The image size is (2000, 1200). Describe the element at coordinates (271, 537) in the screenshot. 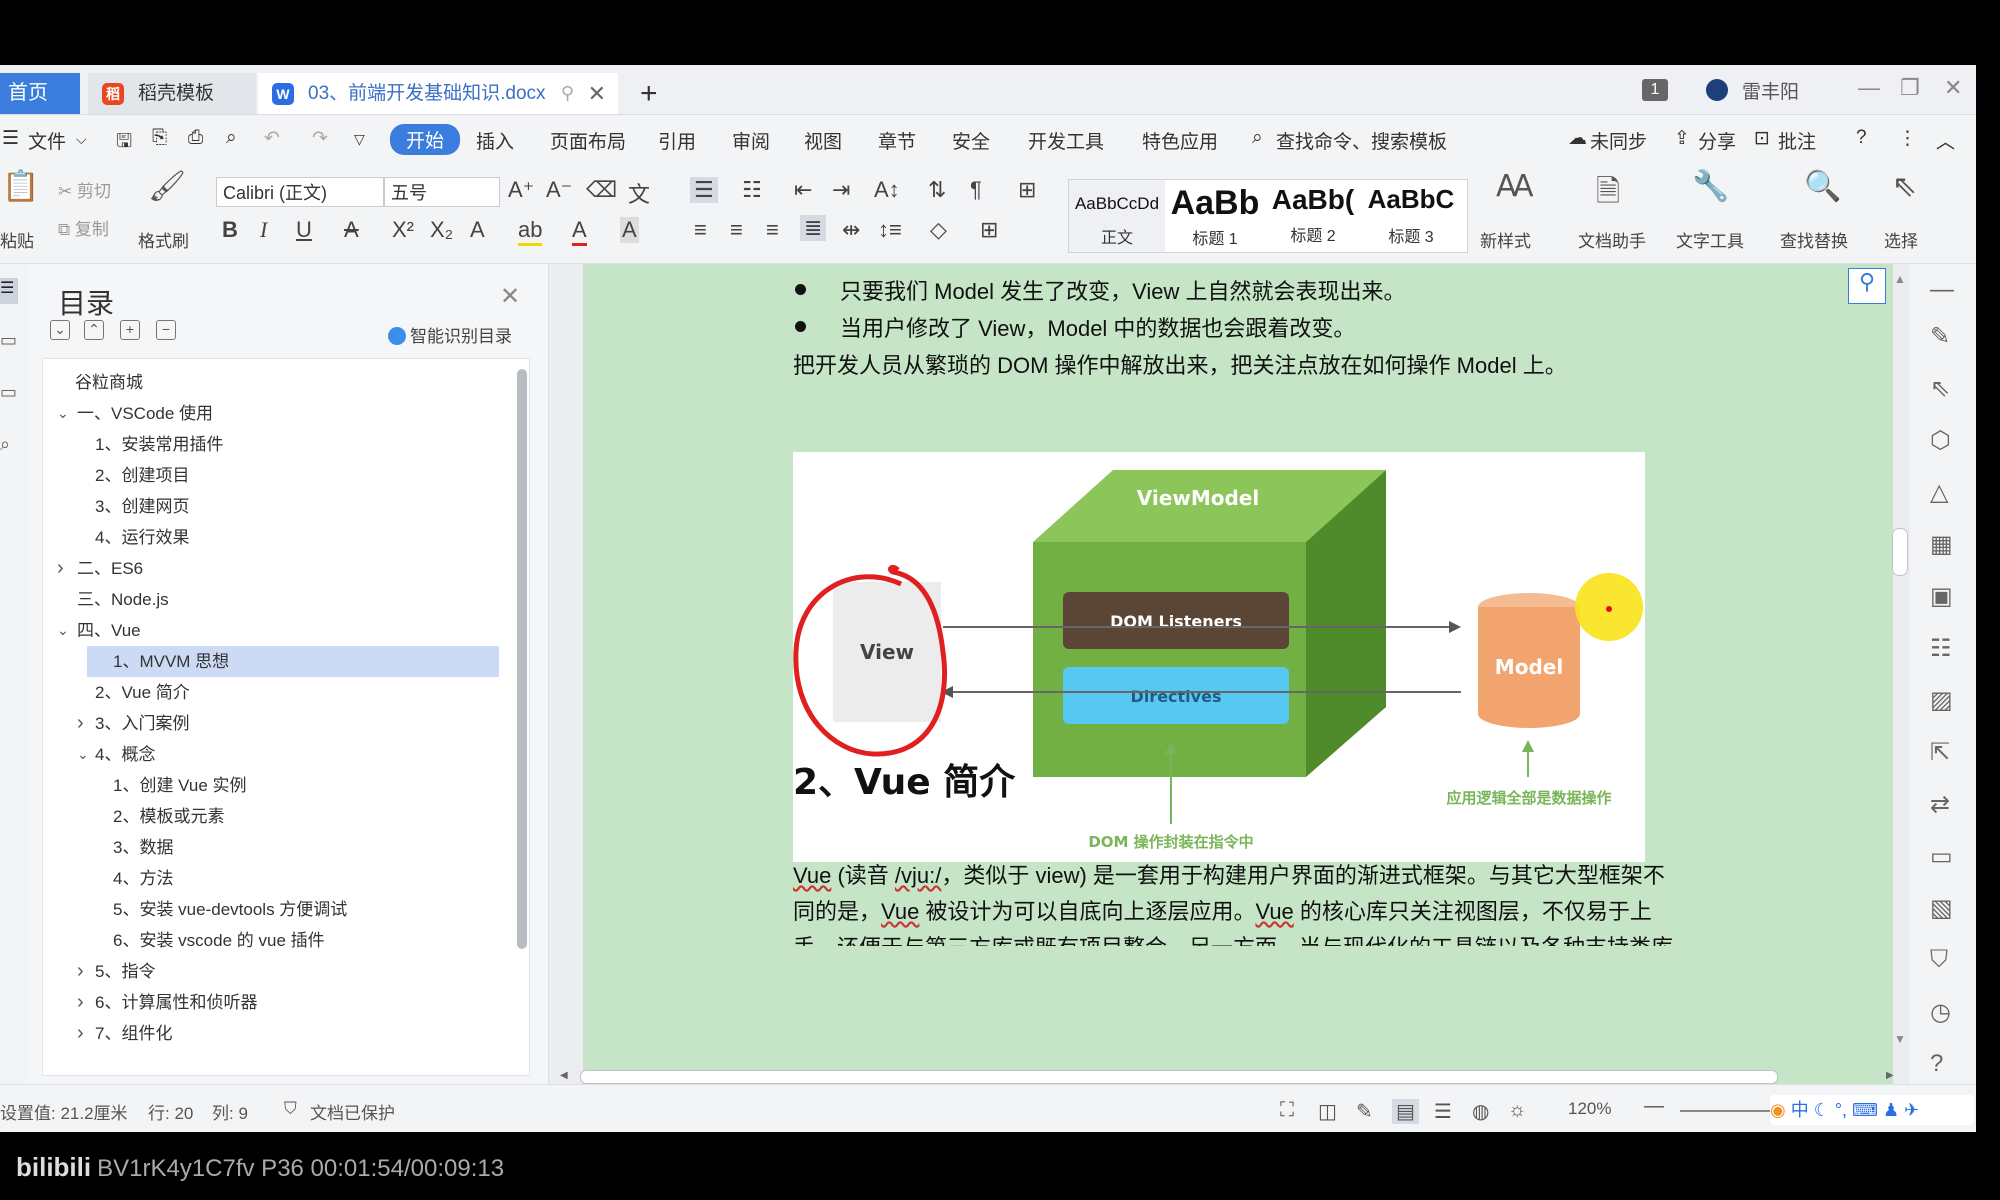

I see `toc-item: 4、运行效果` at that location.